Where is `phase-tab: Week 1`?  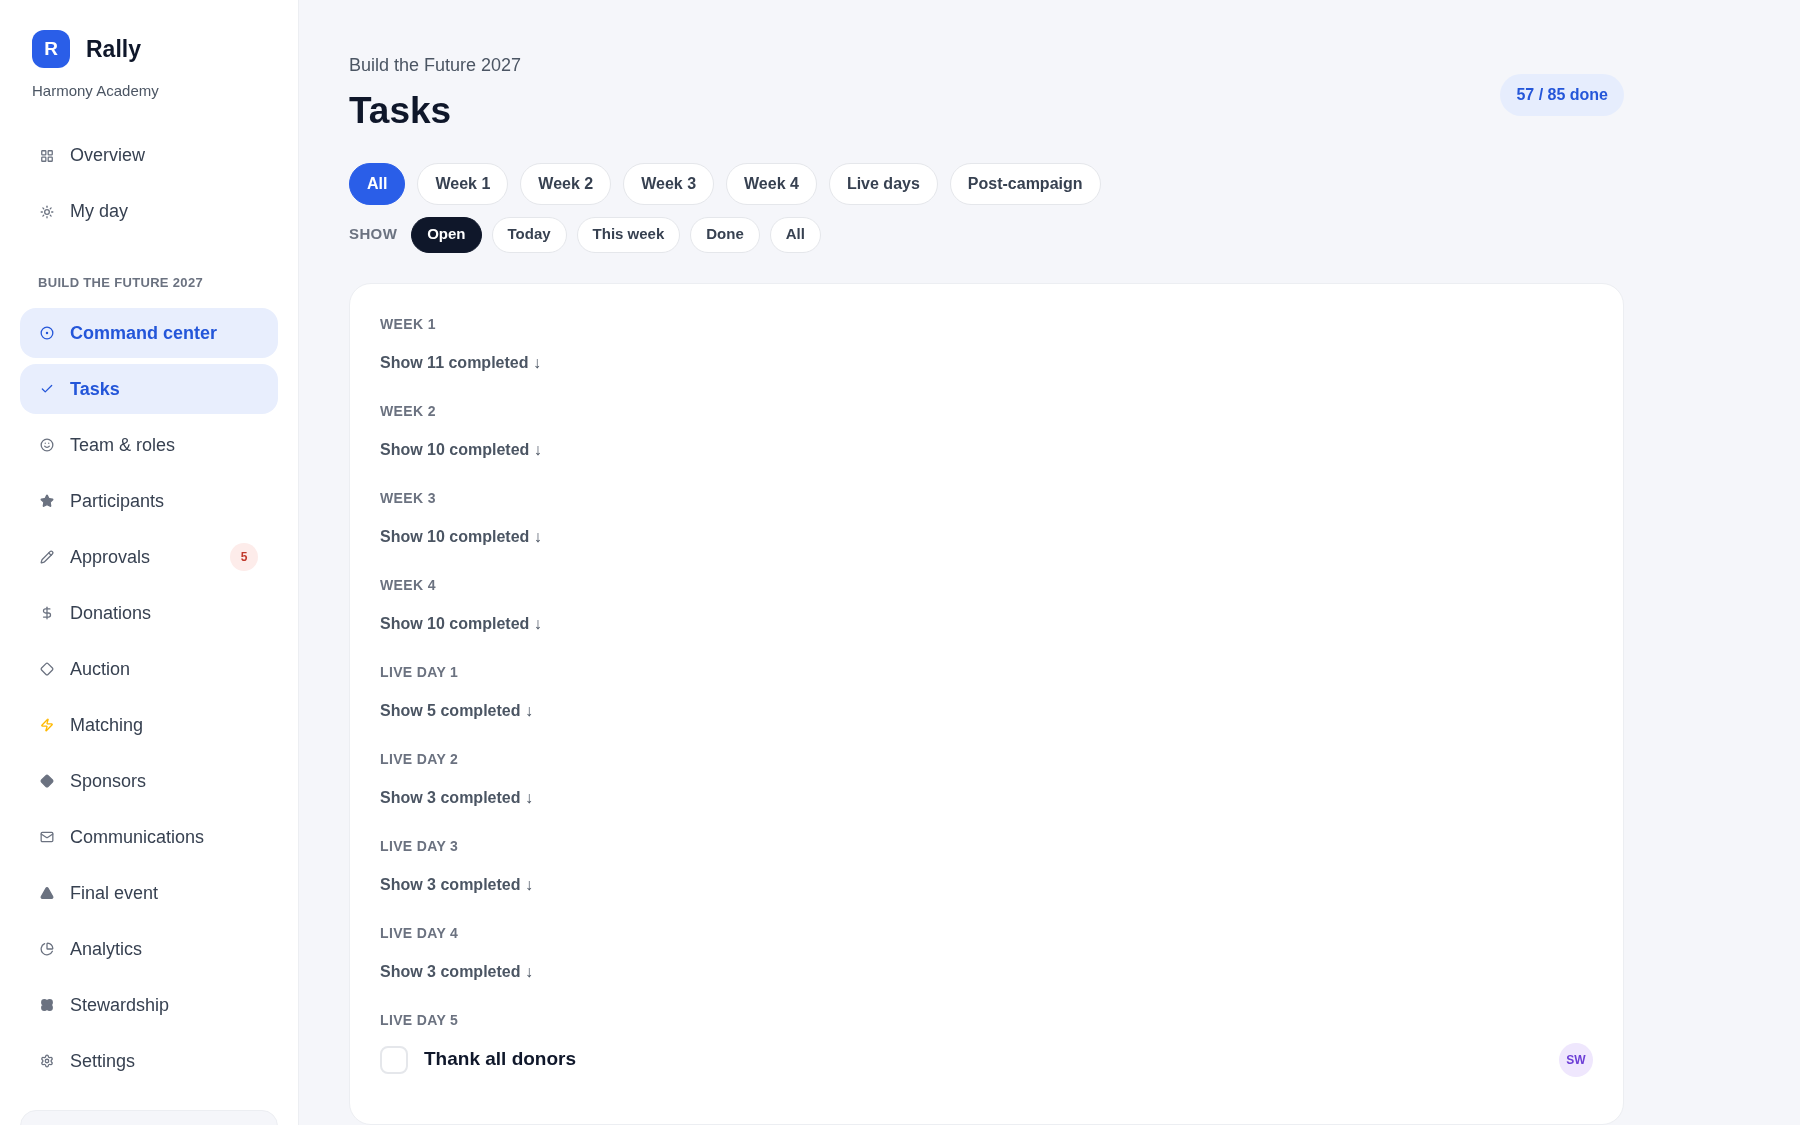 phase-tab: Week 1 is located at coordinates (463, 183).